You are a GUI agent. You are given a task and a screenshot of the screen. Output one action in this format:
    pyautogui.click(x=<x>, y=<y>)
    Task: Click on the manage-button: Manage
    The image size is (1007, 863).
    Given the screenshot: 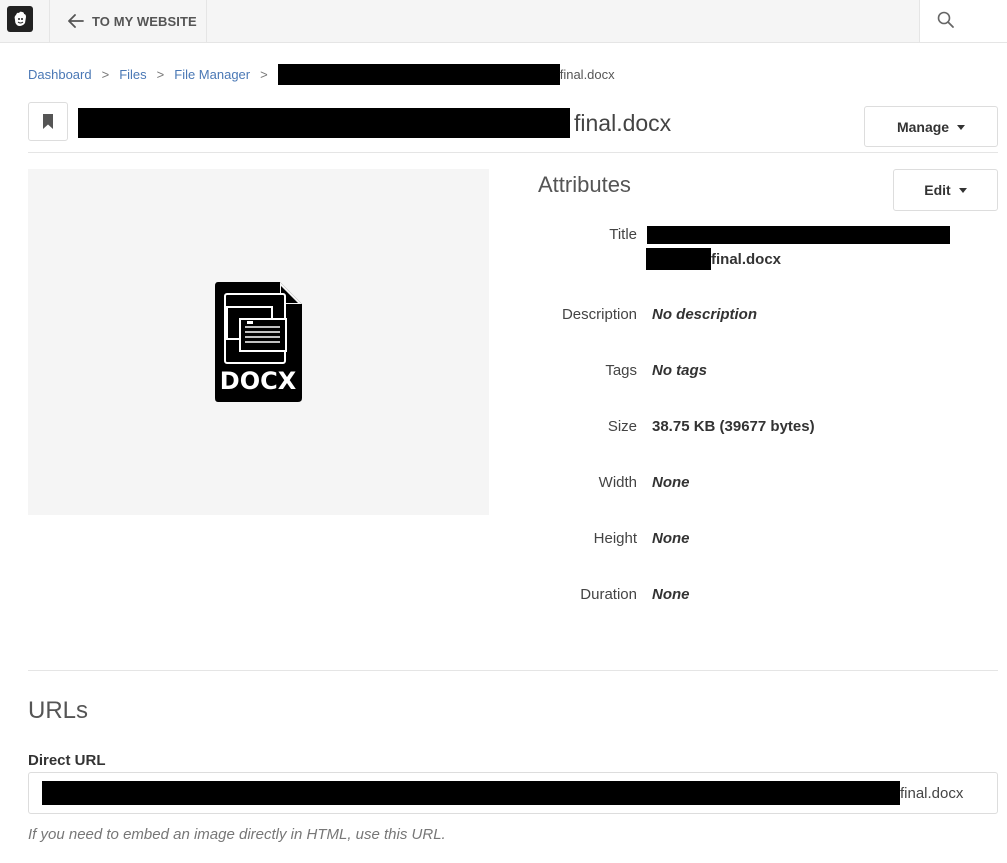 What is the action you would take?
    pyautogui.click(x=931, y=126)
    